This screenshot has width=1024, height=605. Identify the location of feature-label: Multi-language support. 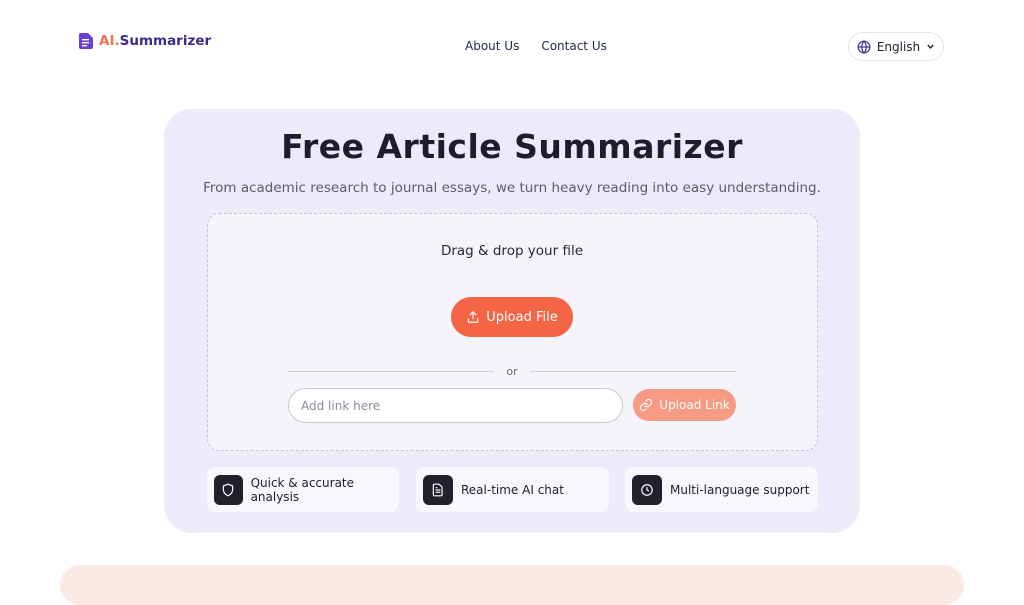
(740, 489).